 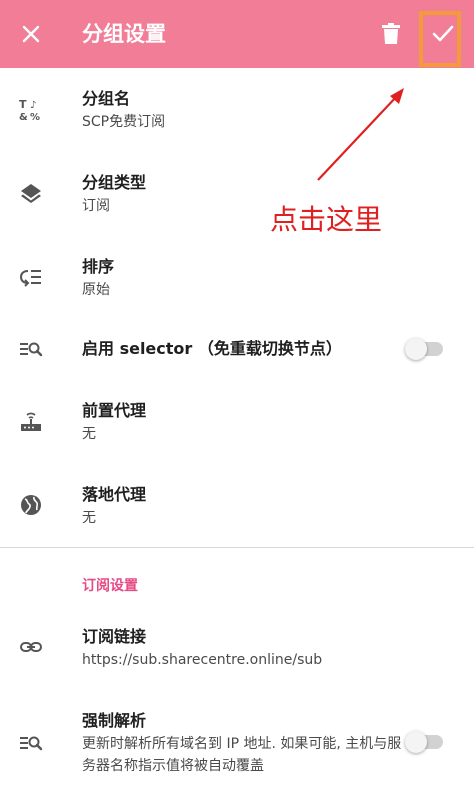 What do you see at coordinates (114, 720) in the screenshot?
I see `force-resolve-title: 强制解析` at bounding box center [114, 720].